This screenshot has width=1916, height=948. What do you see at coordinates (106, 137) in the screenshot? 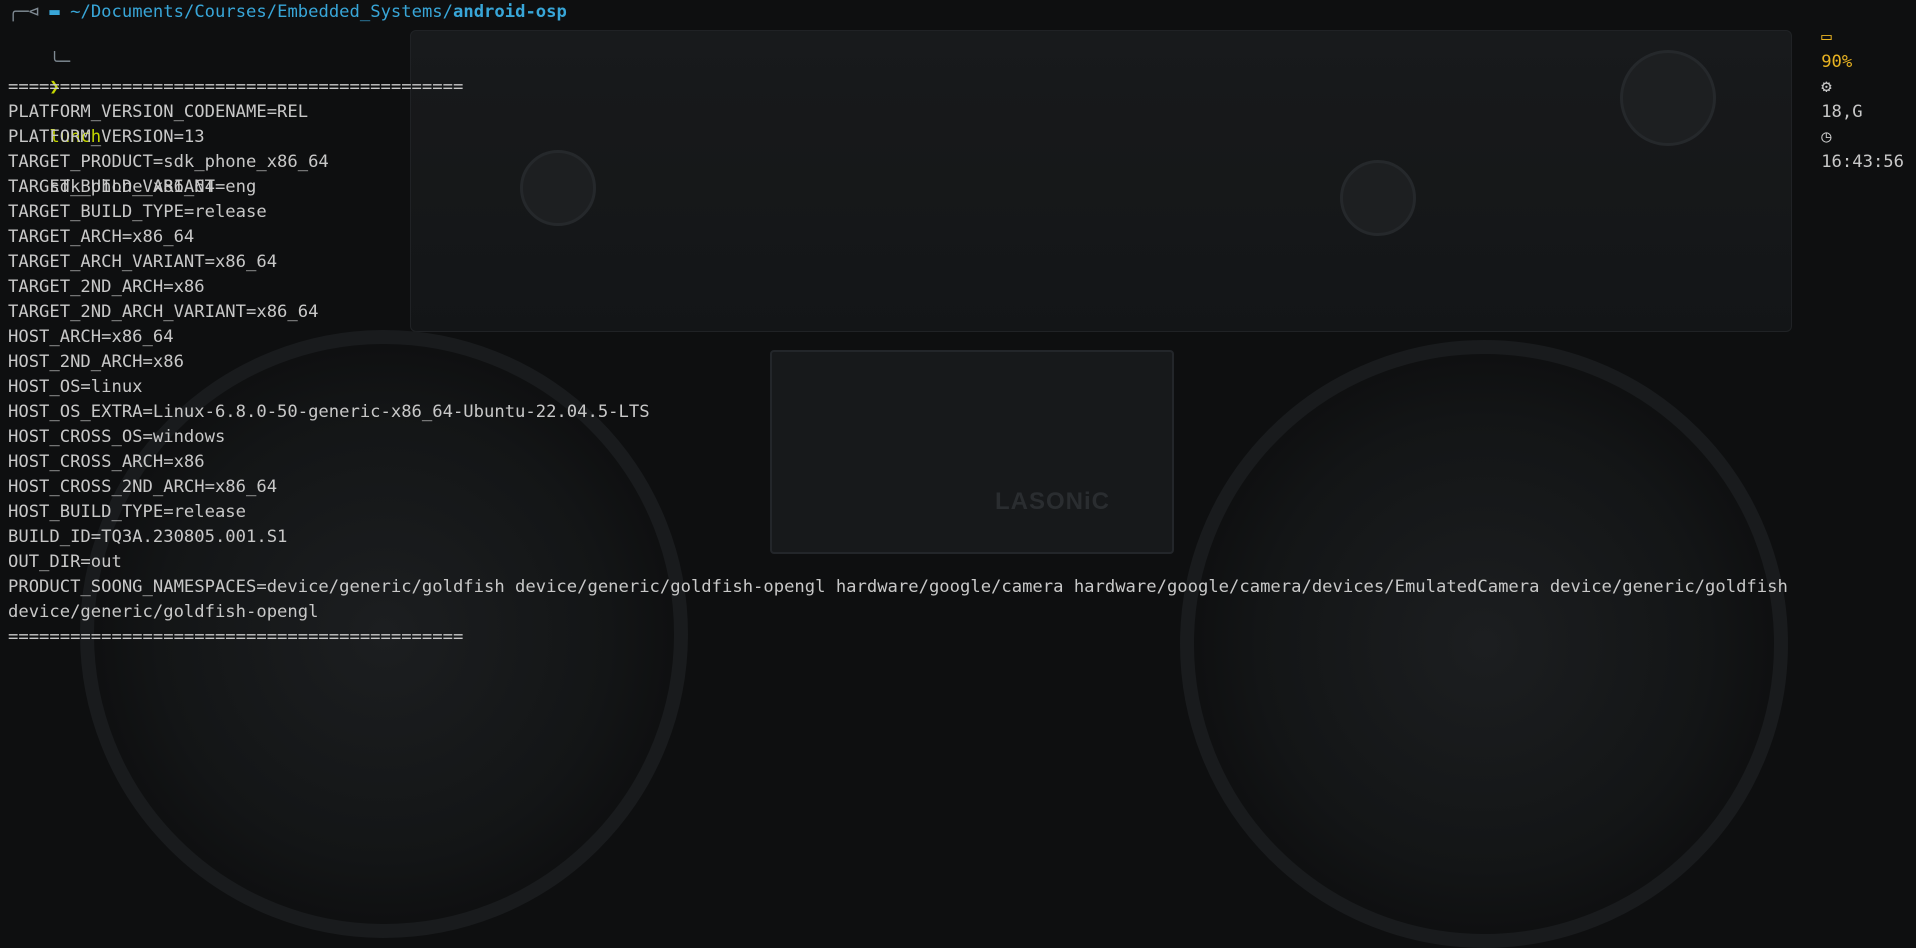
I see `output-line: PLATFORM_VERSION=13` at bounding box center [106, 137].